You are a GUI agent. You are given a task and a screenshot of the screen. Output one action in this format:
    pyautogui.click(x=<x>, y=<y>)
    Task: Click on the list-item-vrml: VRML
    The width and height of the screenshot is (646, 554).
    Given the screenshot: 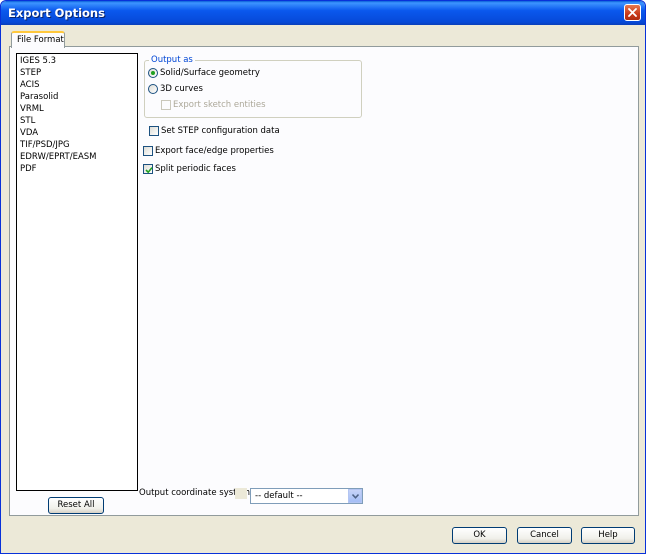 What is the action you would take?
    pyautogui.click(x=32, y=109)
    